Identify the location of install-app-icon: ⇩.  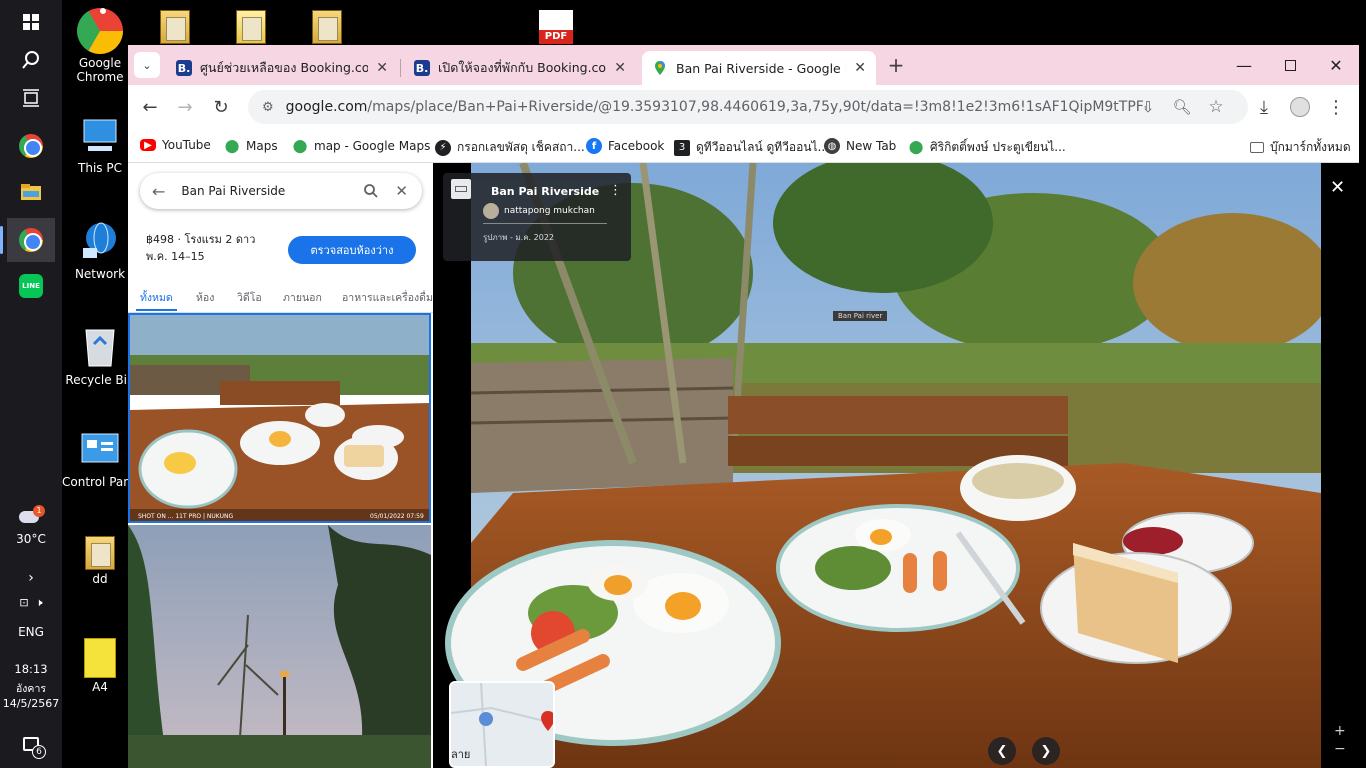
(1148, 107).